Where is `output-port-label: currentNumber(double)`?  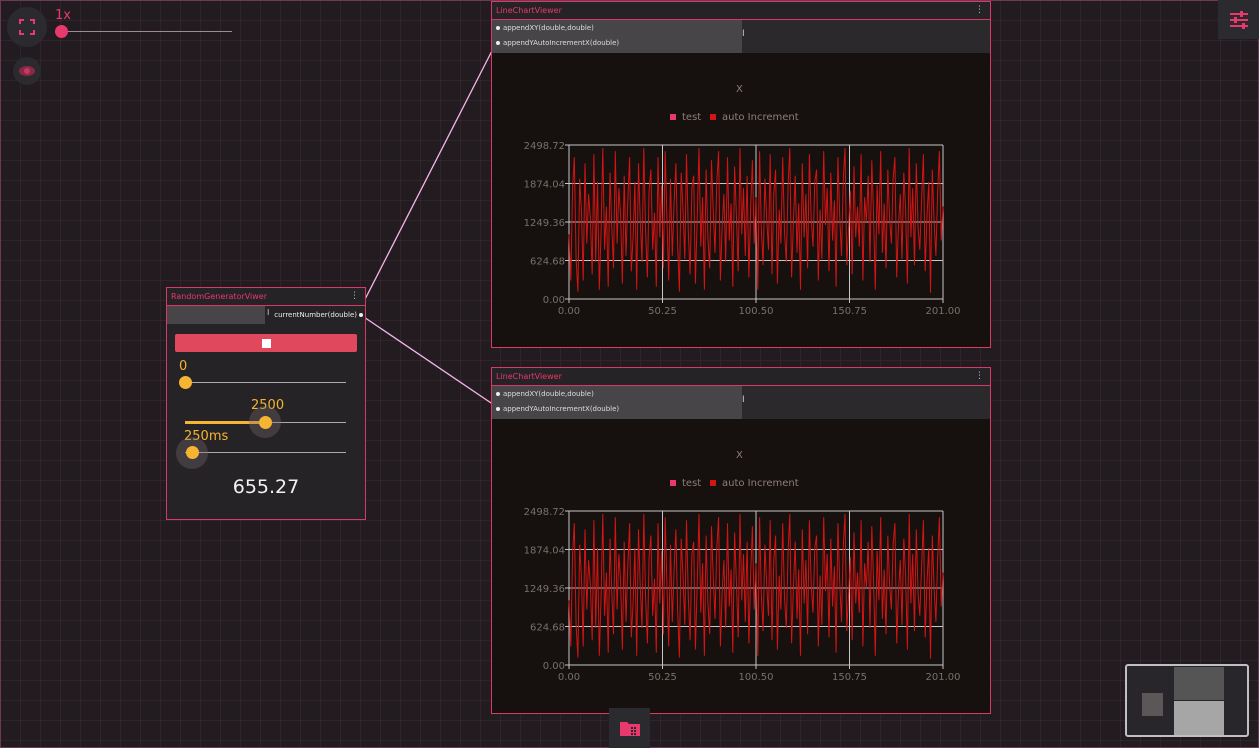 output-port-label: currentNumber(double) is located at coordinates (315, 315).